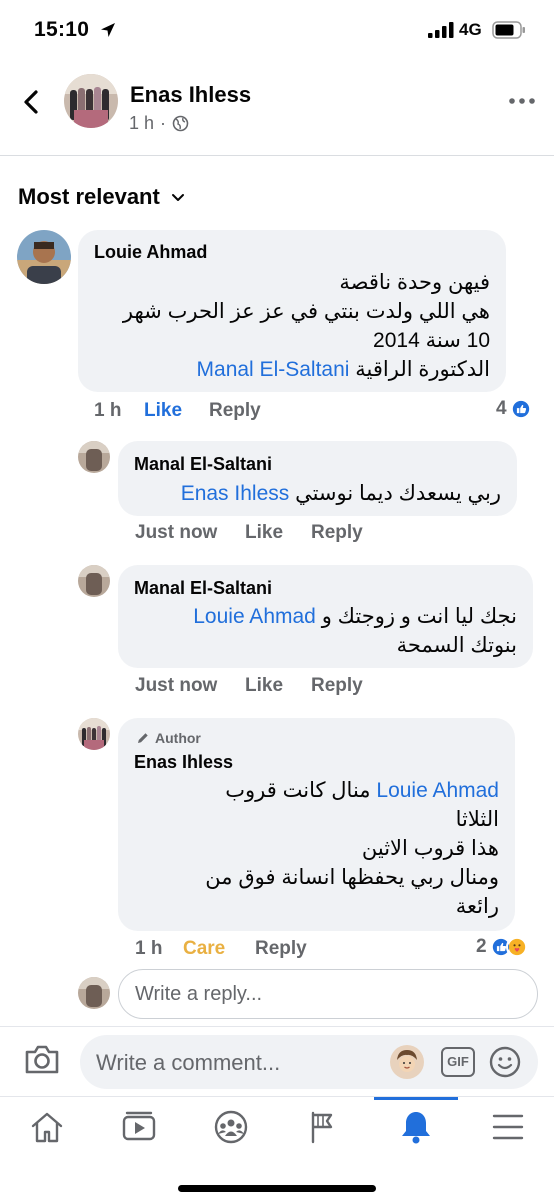 This screenshot has height=1200, width=554. What do you see at coordinates (398, 493) in the screenshot?
I see `comment-line-text: ربي يسعدك ديما نوستي` at bounding box center [398, 493].